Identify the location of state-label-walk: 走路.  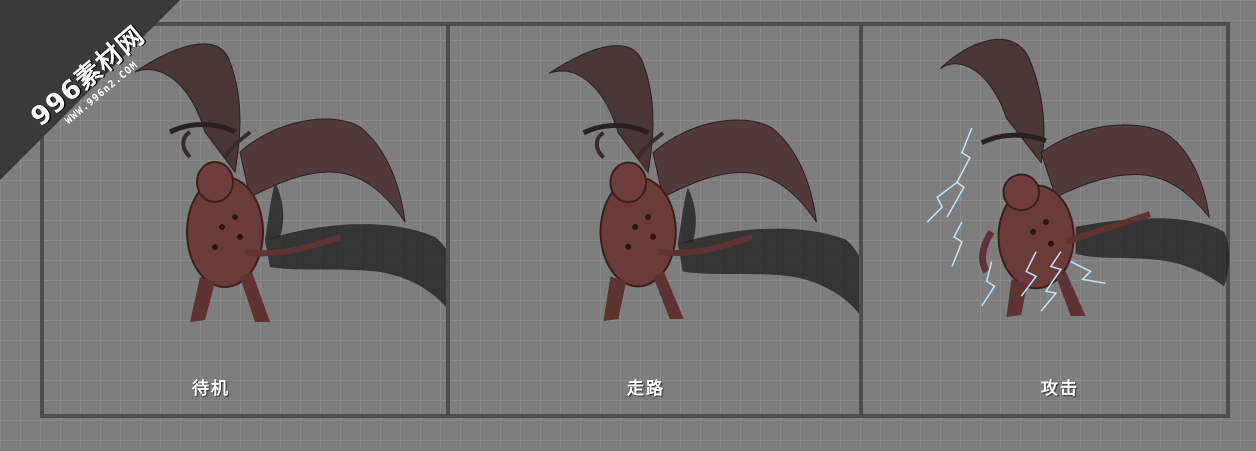
(646, 389).